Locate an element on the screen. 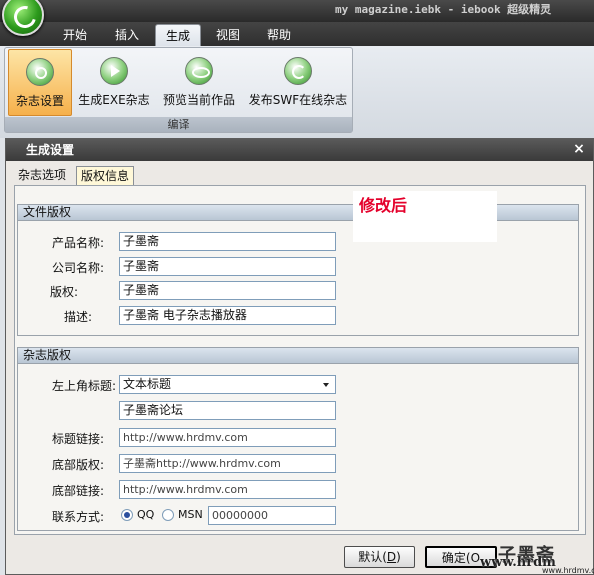 The height and width of the screenshot is (575, 594). magazine-settings-button: 杂志设置 is located at coordinates (40, 82).